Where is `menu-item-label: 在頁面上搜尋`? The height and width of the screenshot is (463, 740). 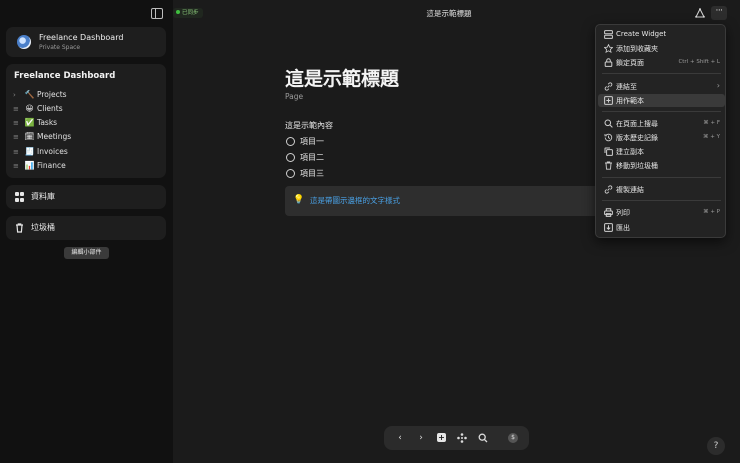 menu-item-label: 在頁面上搜尋 is located at coordinates (637, 124).